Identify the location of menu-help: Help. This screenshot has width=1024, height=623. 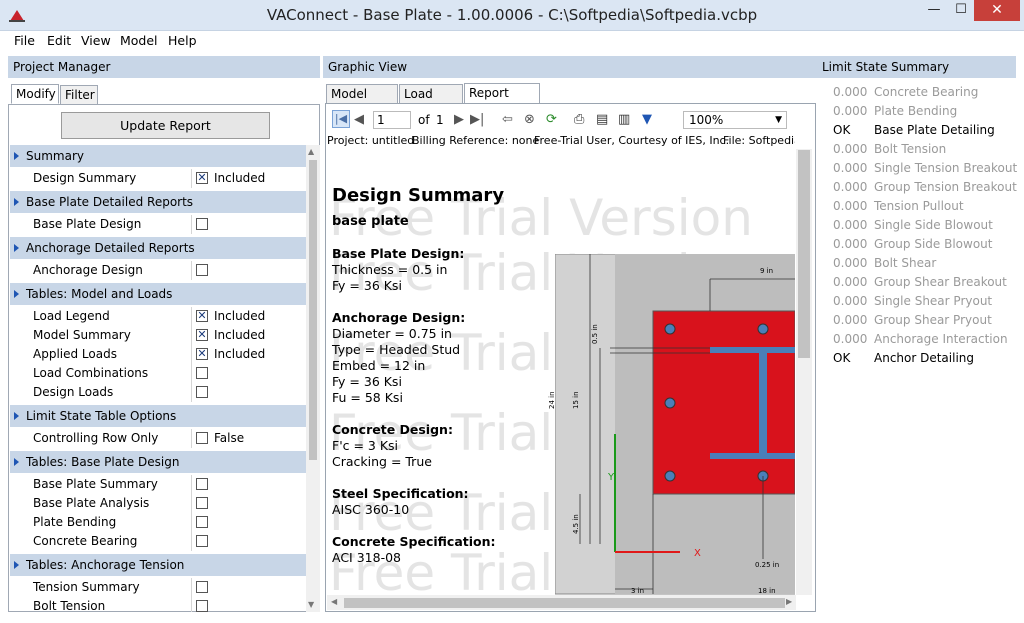
(182, 40).